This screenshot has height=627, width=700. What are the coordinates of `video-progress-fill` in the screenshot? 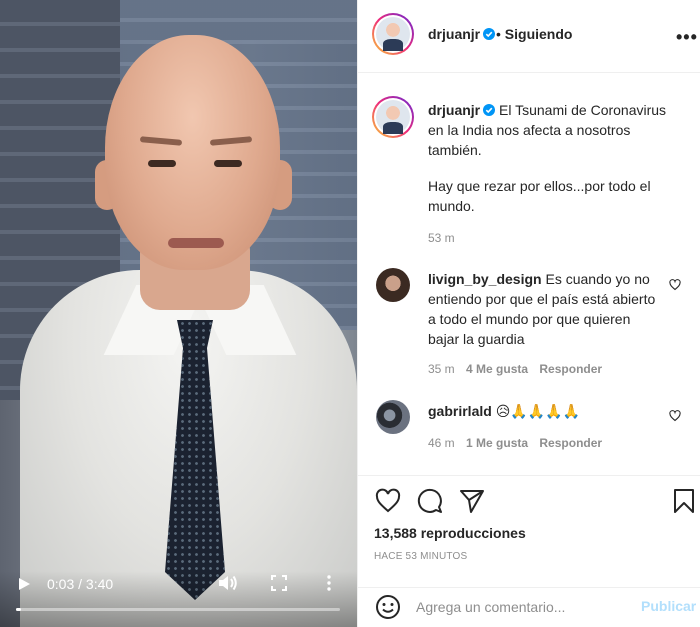 It's located at (18, 609).